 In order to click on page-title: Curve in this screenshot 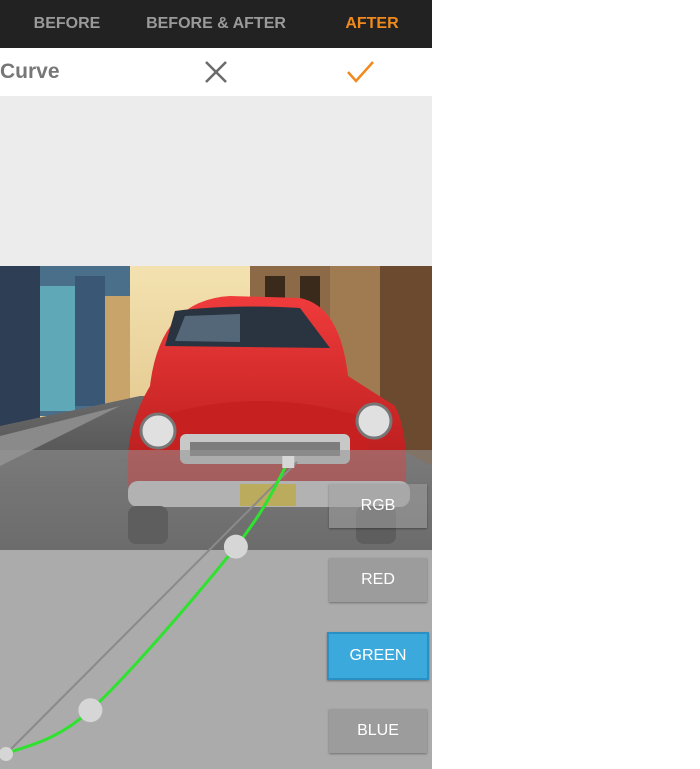, I will do `click(30, 71)`.